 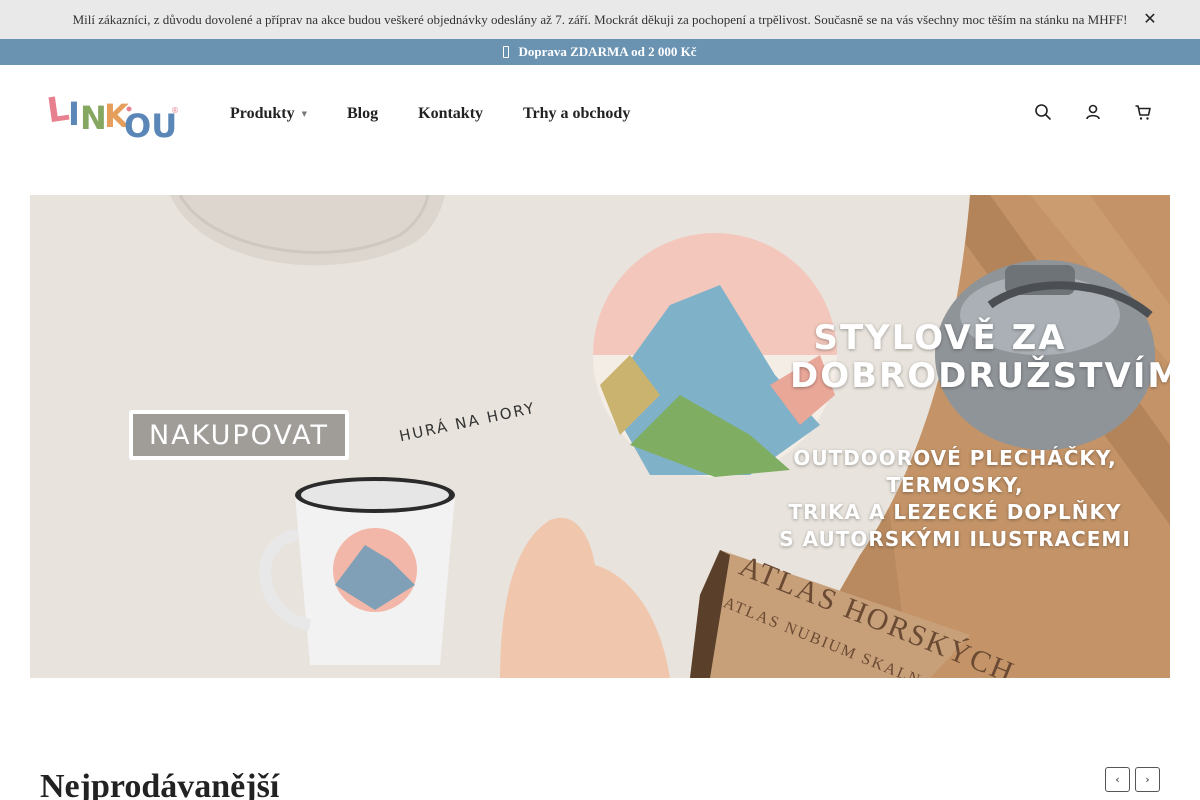 I want to click on cart-icon, so click(x=1143, y=112).